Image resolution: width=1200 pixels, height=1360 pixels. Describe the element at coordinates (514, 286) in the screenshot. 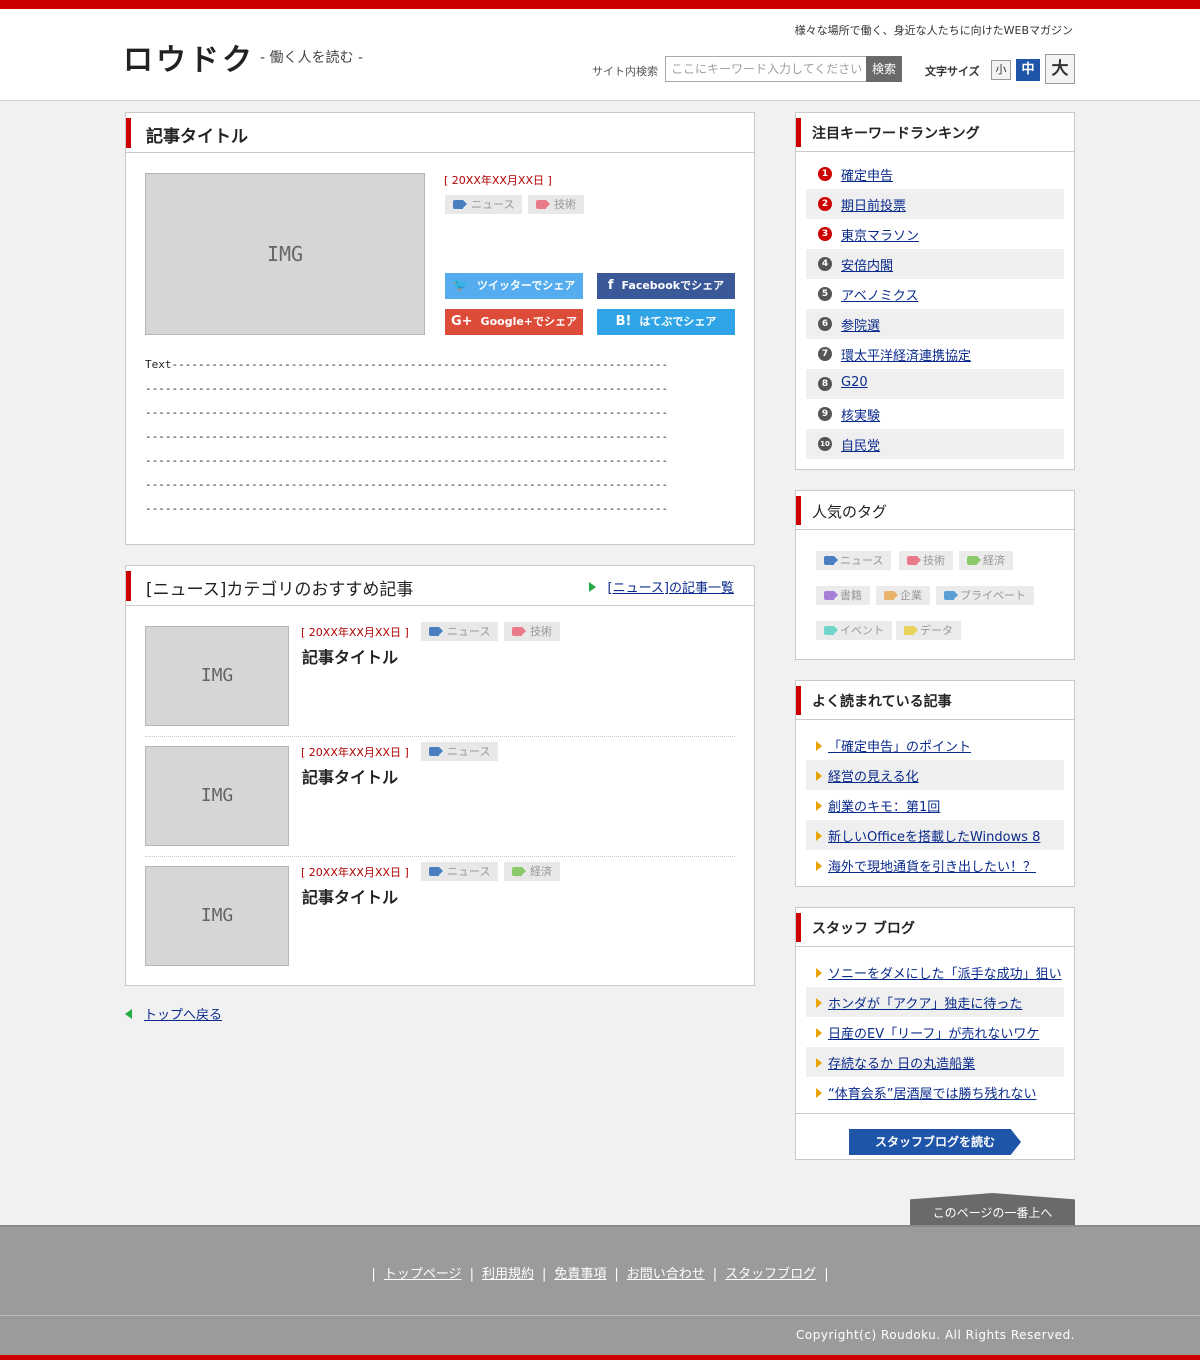

I see `twitter-share-button: 🐦 ツイッターでシェア` at that location.